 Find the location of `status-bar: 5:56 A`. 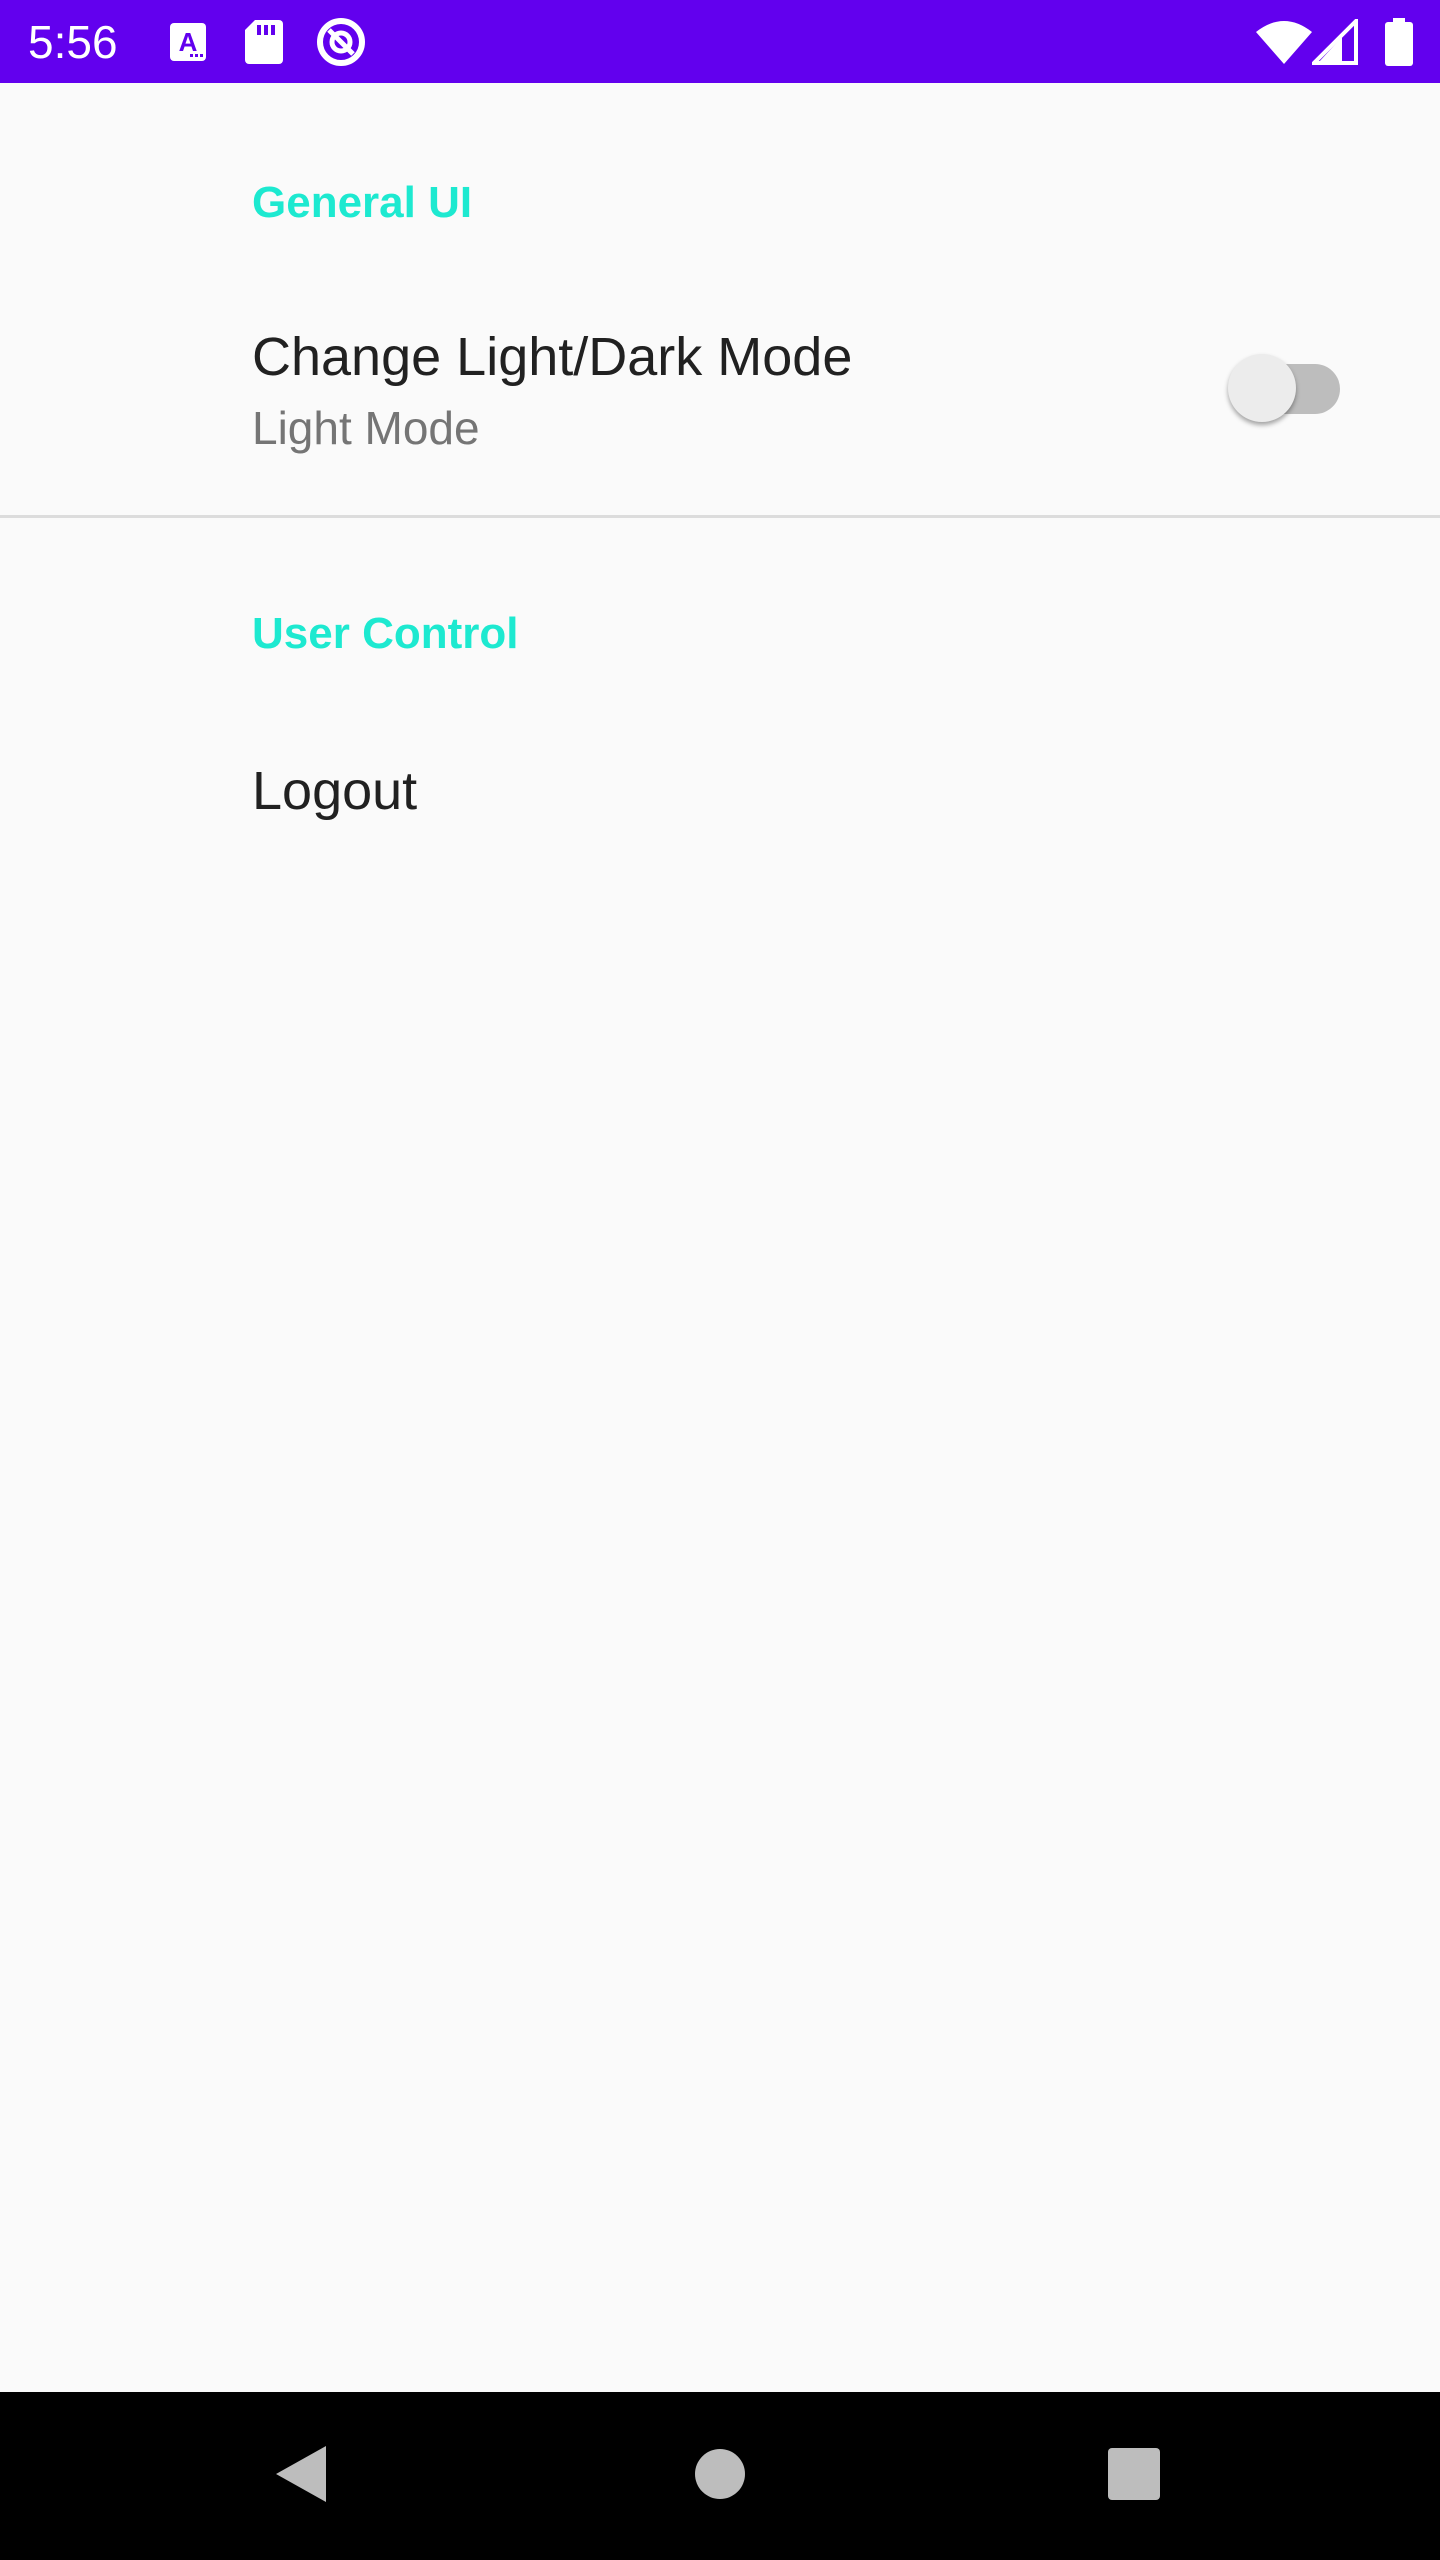

status-bar: 5:56 A is located at coordinates (720, 41).